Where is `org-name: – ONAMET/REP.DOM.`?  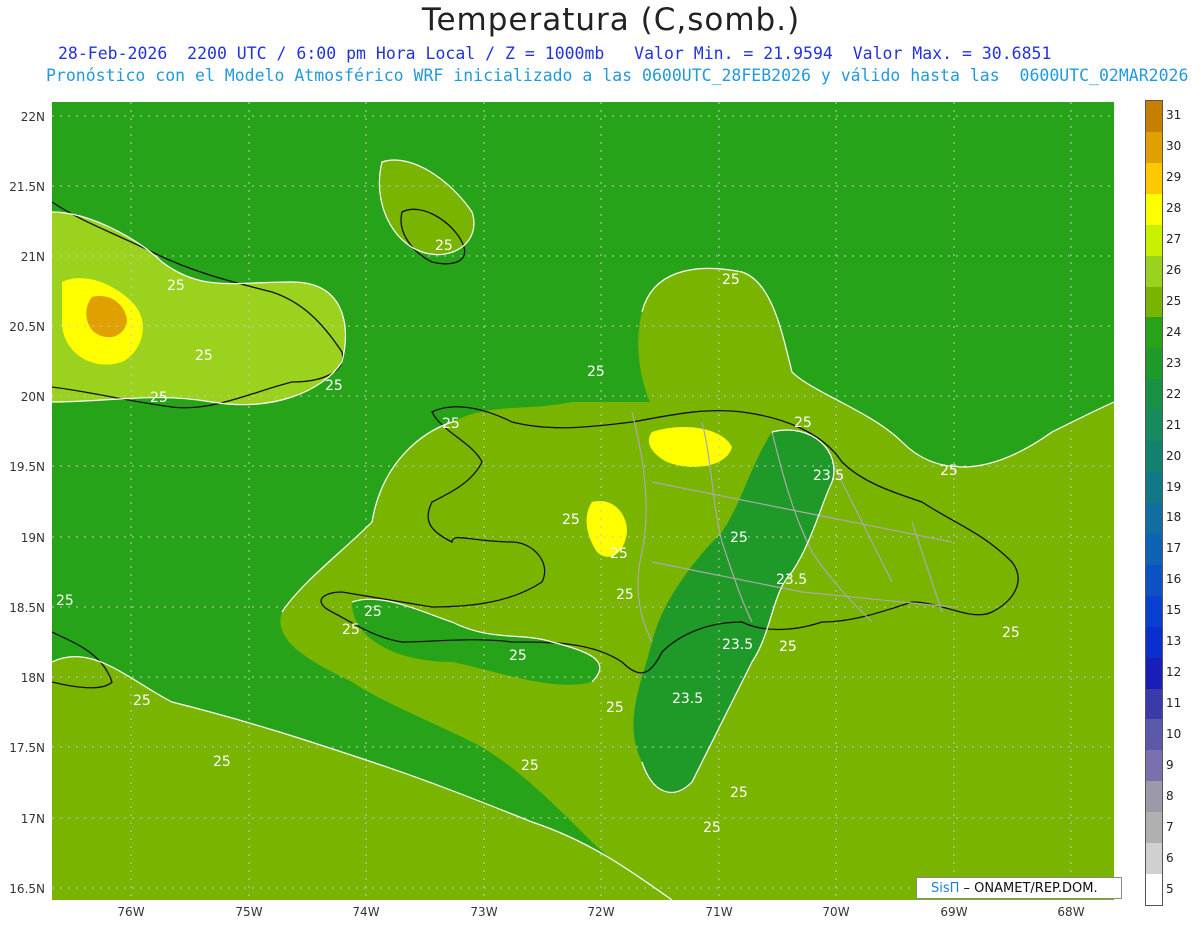 org-name: – ONAMET/REP.DOM. is located at coordinates (1028, 888).